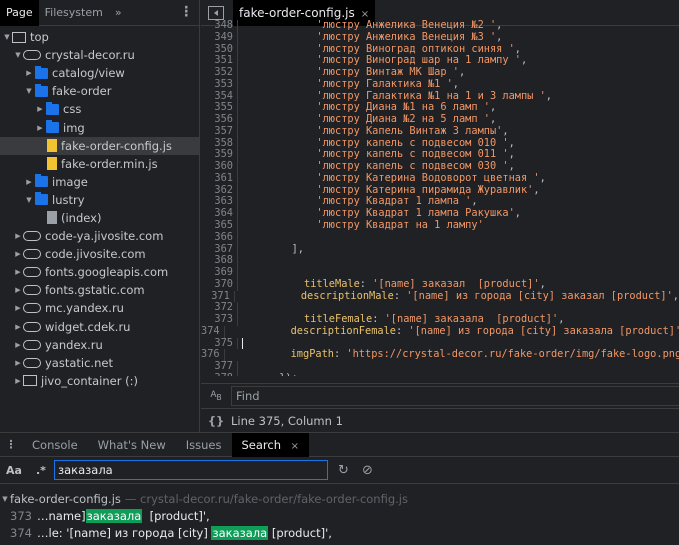 Image resolution: width=679 pixels, height=545 pixels. Describe the element at coordinates (204, 445) in the screenshot. I see `tab-issues: Issues` at that location.